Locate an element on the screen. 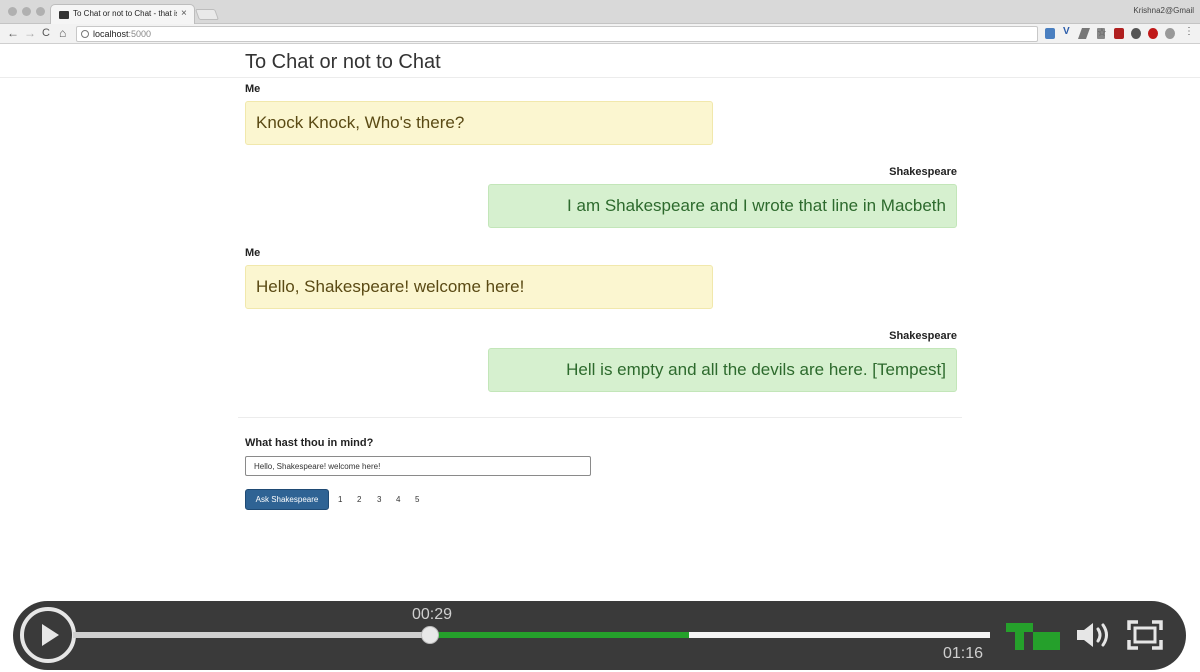 Image resolution: width=1200 pixels, height=672 pixels. url-host: localhost is located at coordinates (111, 34).